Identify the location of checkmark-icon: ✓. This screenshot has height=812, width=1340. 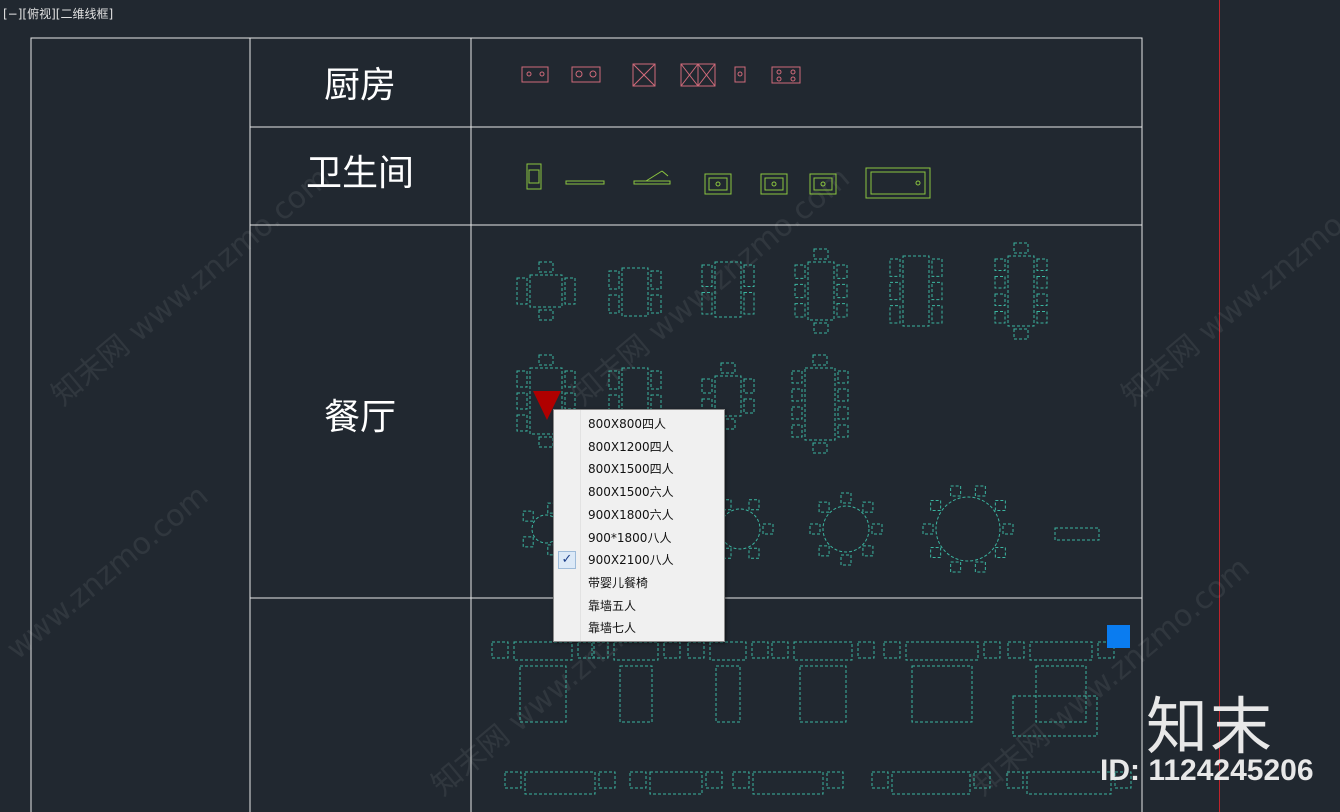
(567, 560).